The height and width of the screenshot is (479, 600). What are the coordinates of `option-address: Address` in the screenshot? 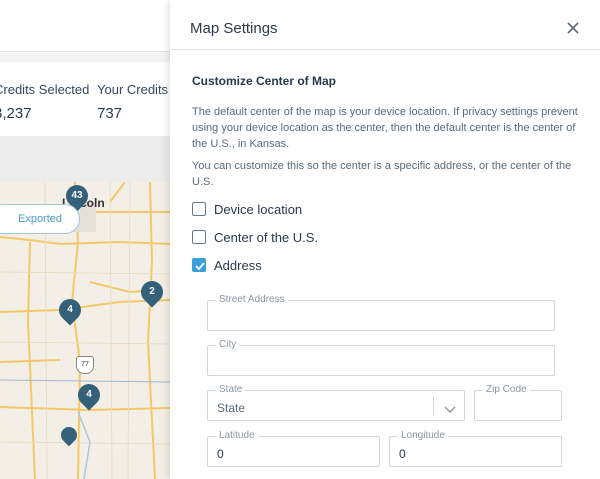 It's located at (388, 265).